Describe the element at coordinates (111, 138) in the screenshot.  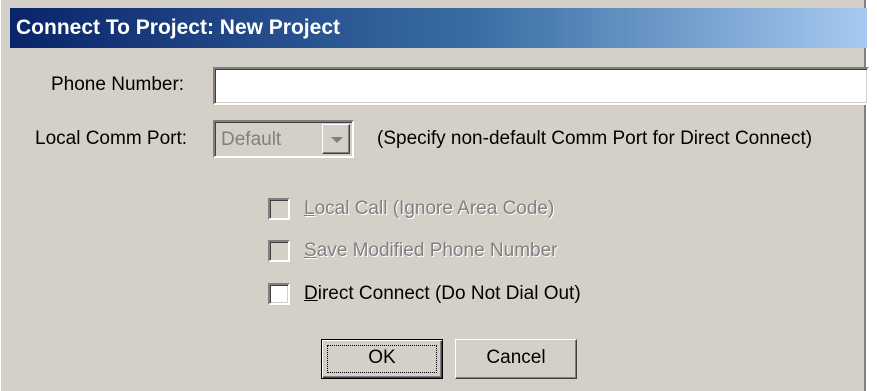
I see `comm-port-label: Local Comm Port:` at that location.